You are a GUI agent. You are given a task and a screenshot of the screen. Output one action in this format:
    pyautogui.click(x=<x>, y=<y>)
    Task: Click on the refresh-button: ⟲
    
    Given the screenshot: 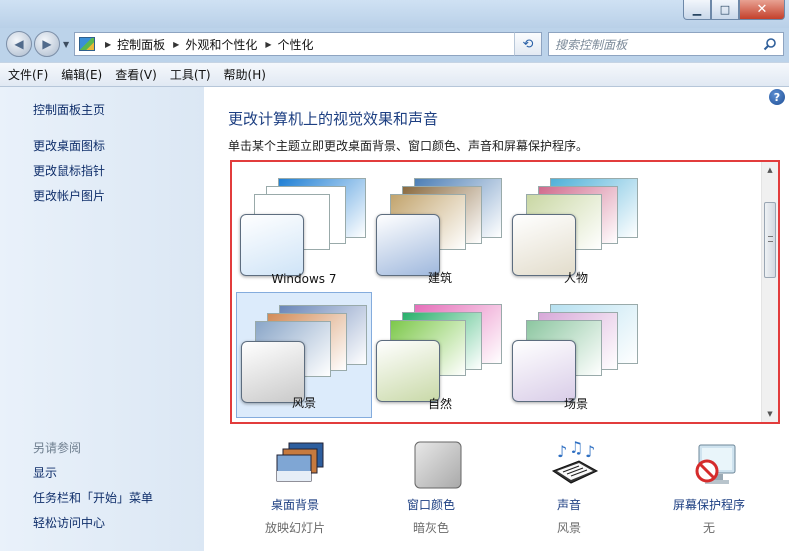 What is the action you would take?
    pyautogui.click(x=528, y=44)
    